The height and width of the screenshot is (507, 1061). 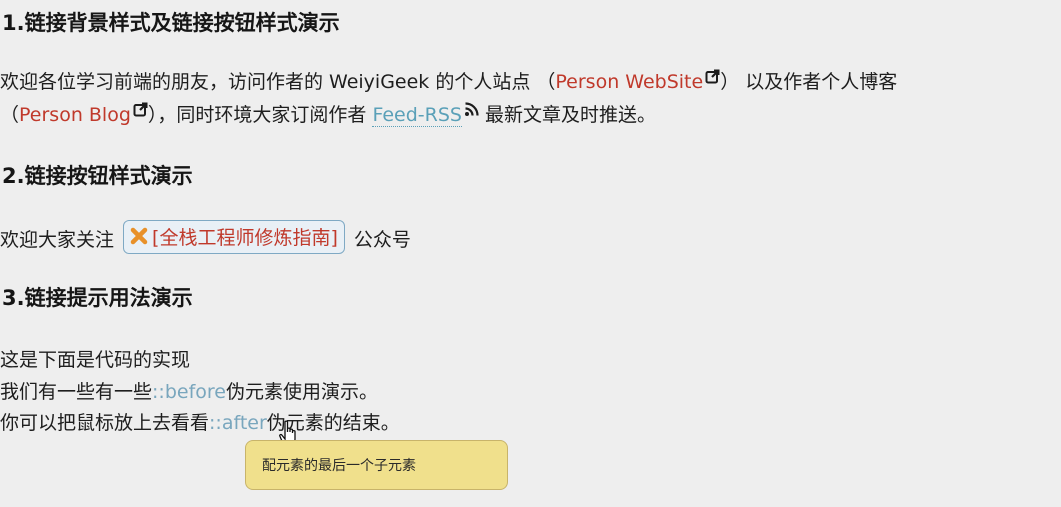 I want to click on after-pseudo-link: ::after, so click(x=238, y=423).